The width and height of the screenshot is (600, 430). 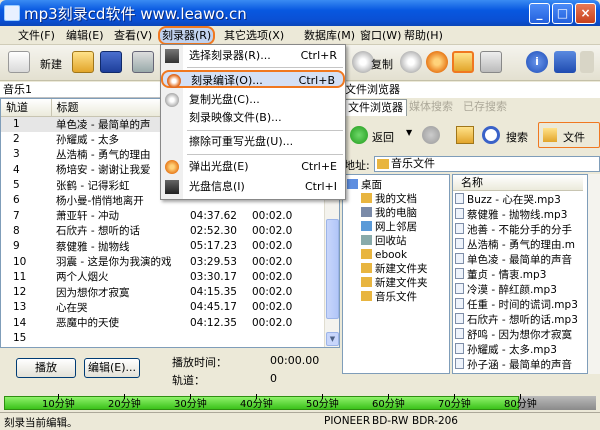 What do you see at coordinates (537, 62) in the screenshot?
I see `info-icon: i` at bounding box center [537, 62].